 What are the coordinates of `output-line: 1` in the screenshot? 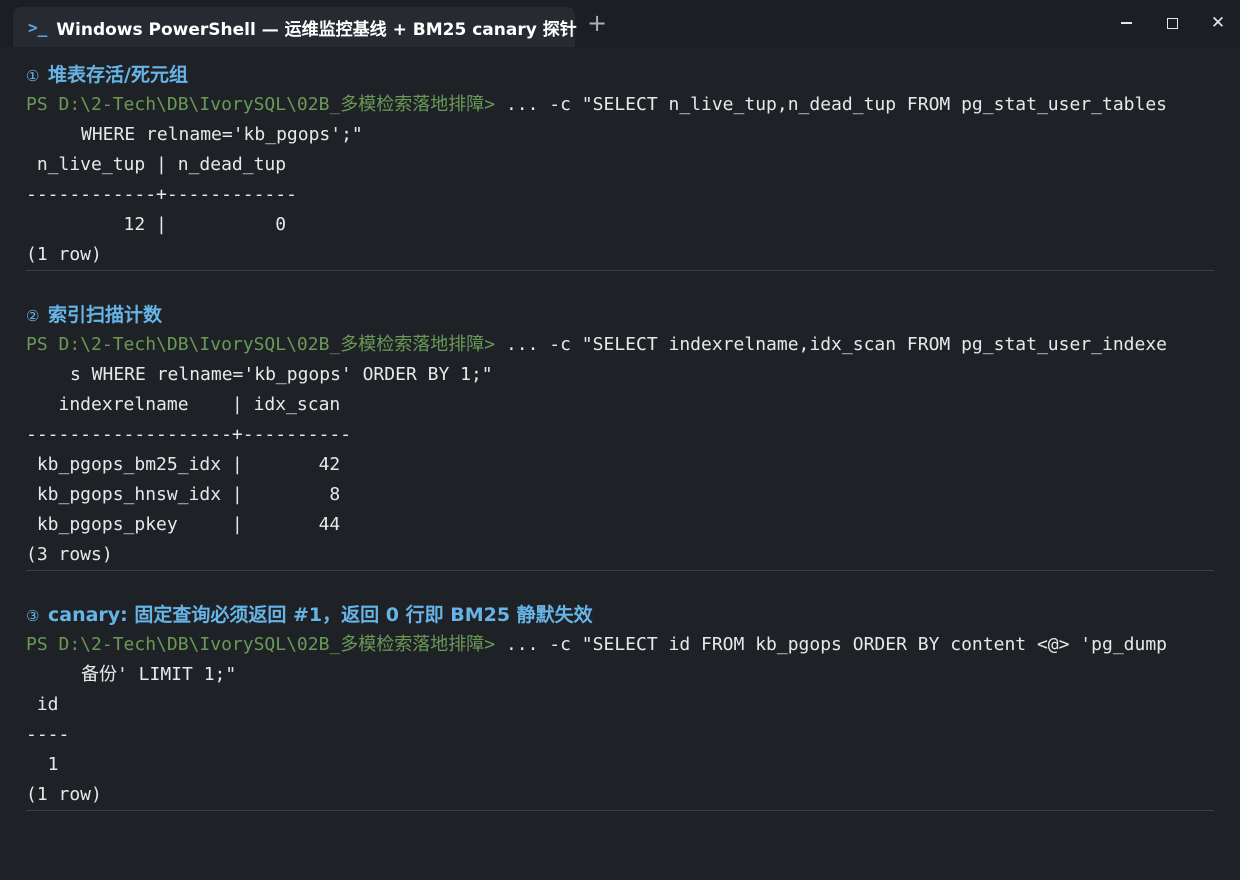 It's located at (42, 764).